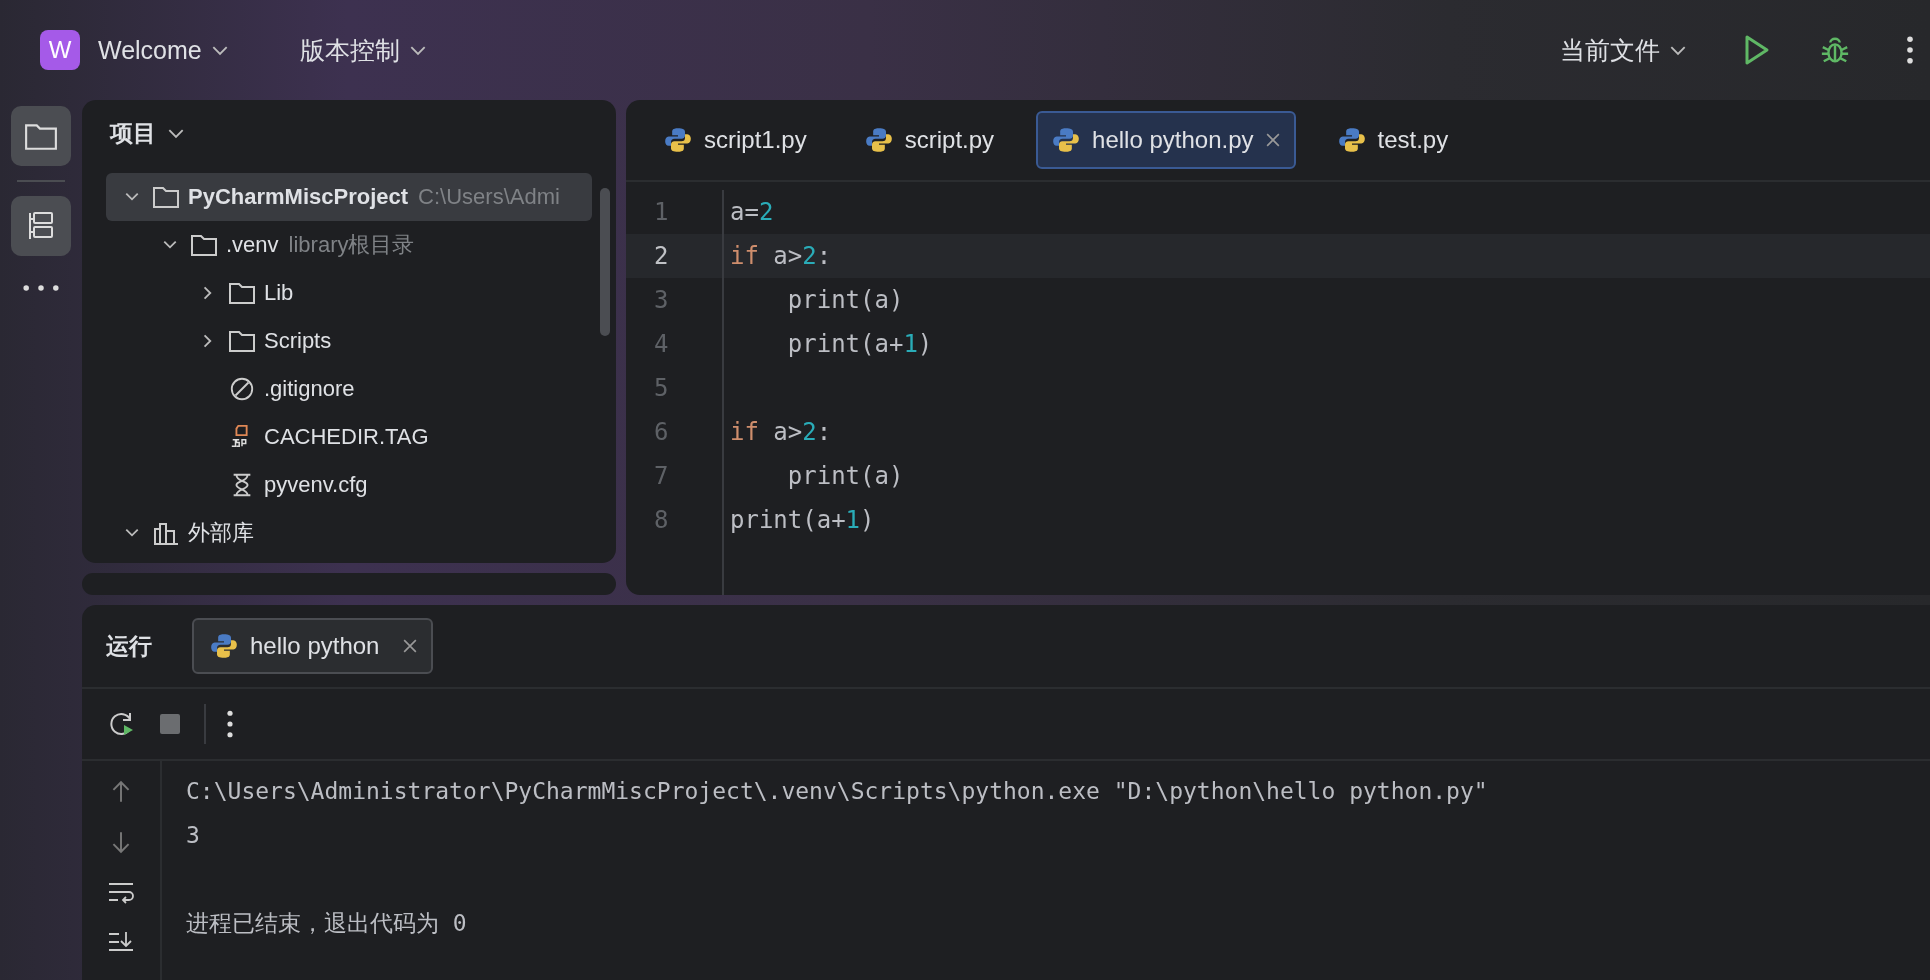  Describe the element at coordinates (193, 835) in the screenshot. I see `console-output-line: 3` at that location.